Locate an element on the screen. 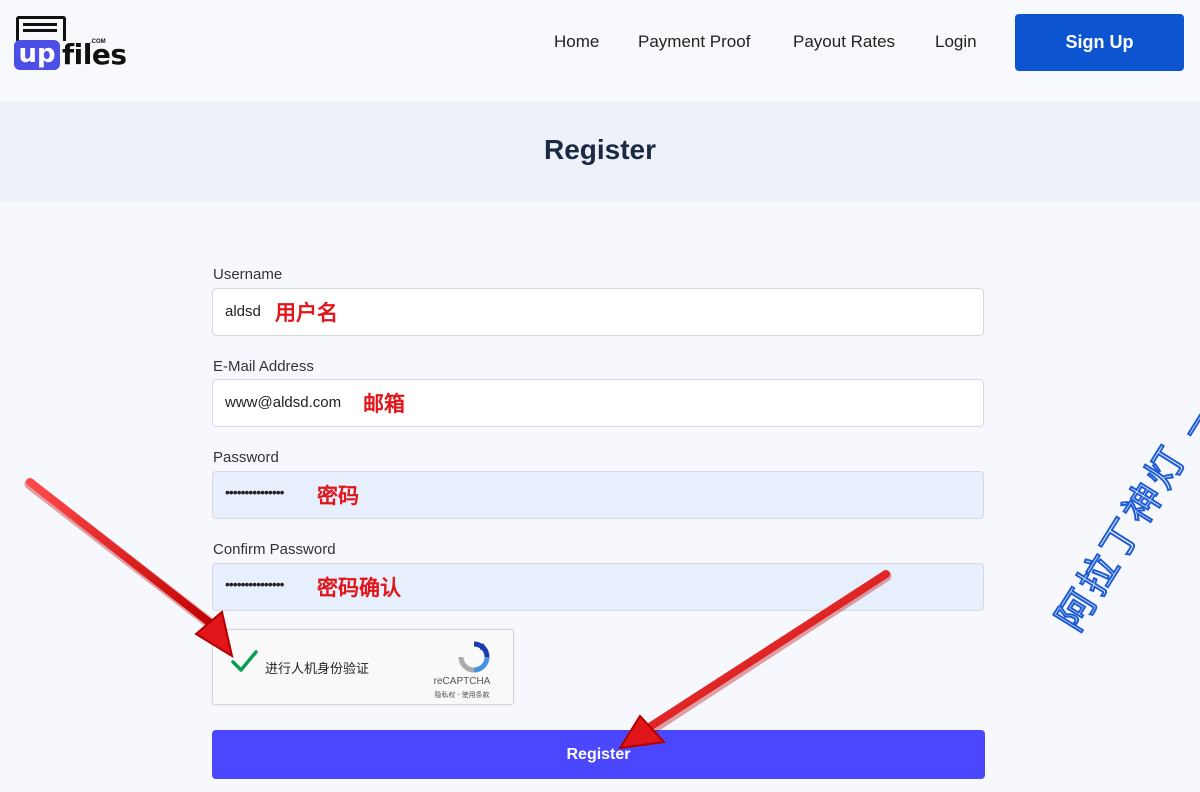 The image size is (1200, 792). recaptcha-terms-link: 隐私权 - 使用条款 is located at coordinates (462, 695).